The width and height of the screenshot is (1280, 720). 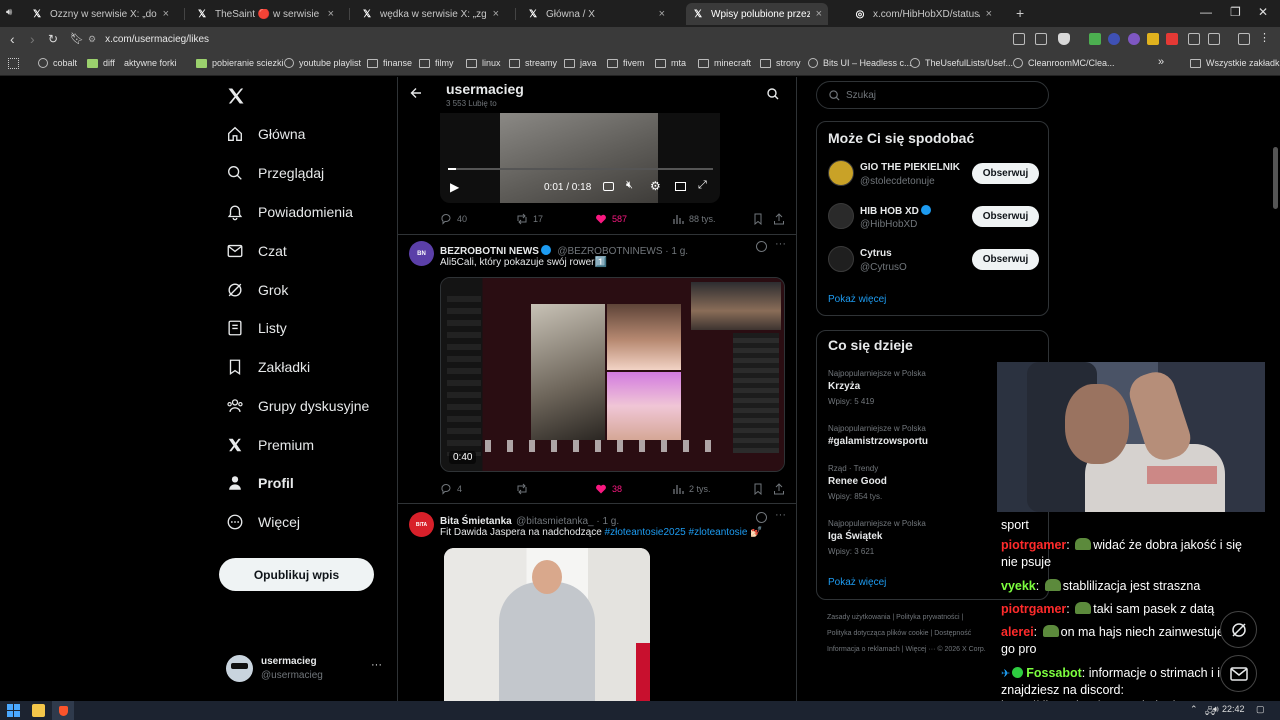 What do you see at coordinates (416, 95) in the screenshot?
I see `back-arrow-icon` at bounding box center [416, 95].